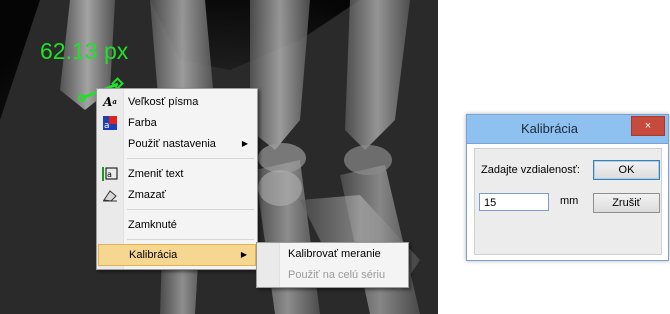 This screenshot has width=670, height=314. I want to click on menu-item-label: Zamknuté, so click(152, 225).